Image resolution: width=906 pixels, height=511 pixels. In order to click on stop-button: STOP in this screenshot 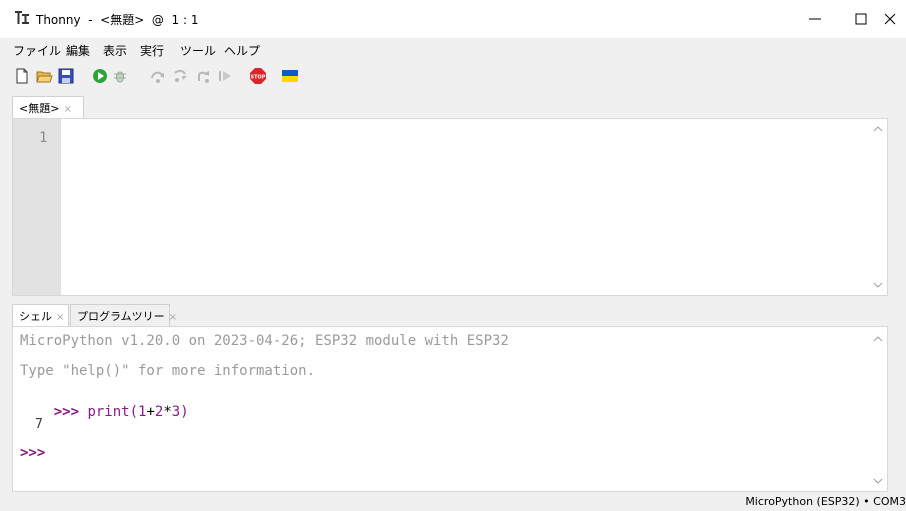, I will do `click(258, 76)`.